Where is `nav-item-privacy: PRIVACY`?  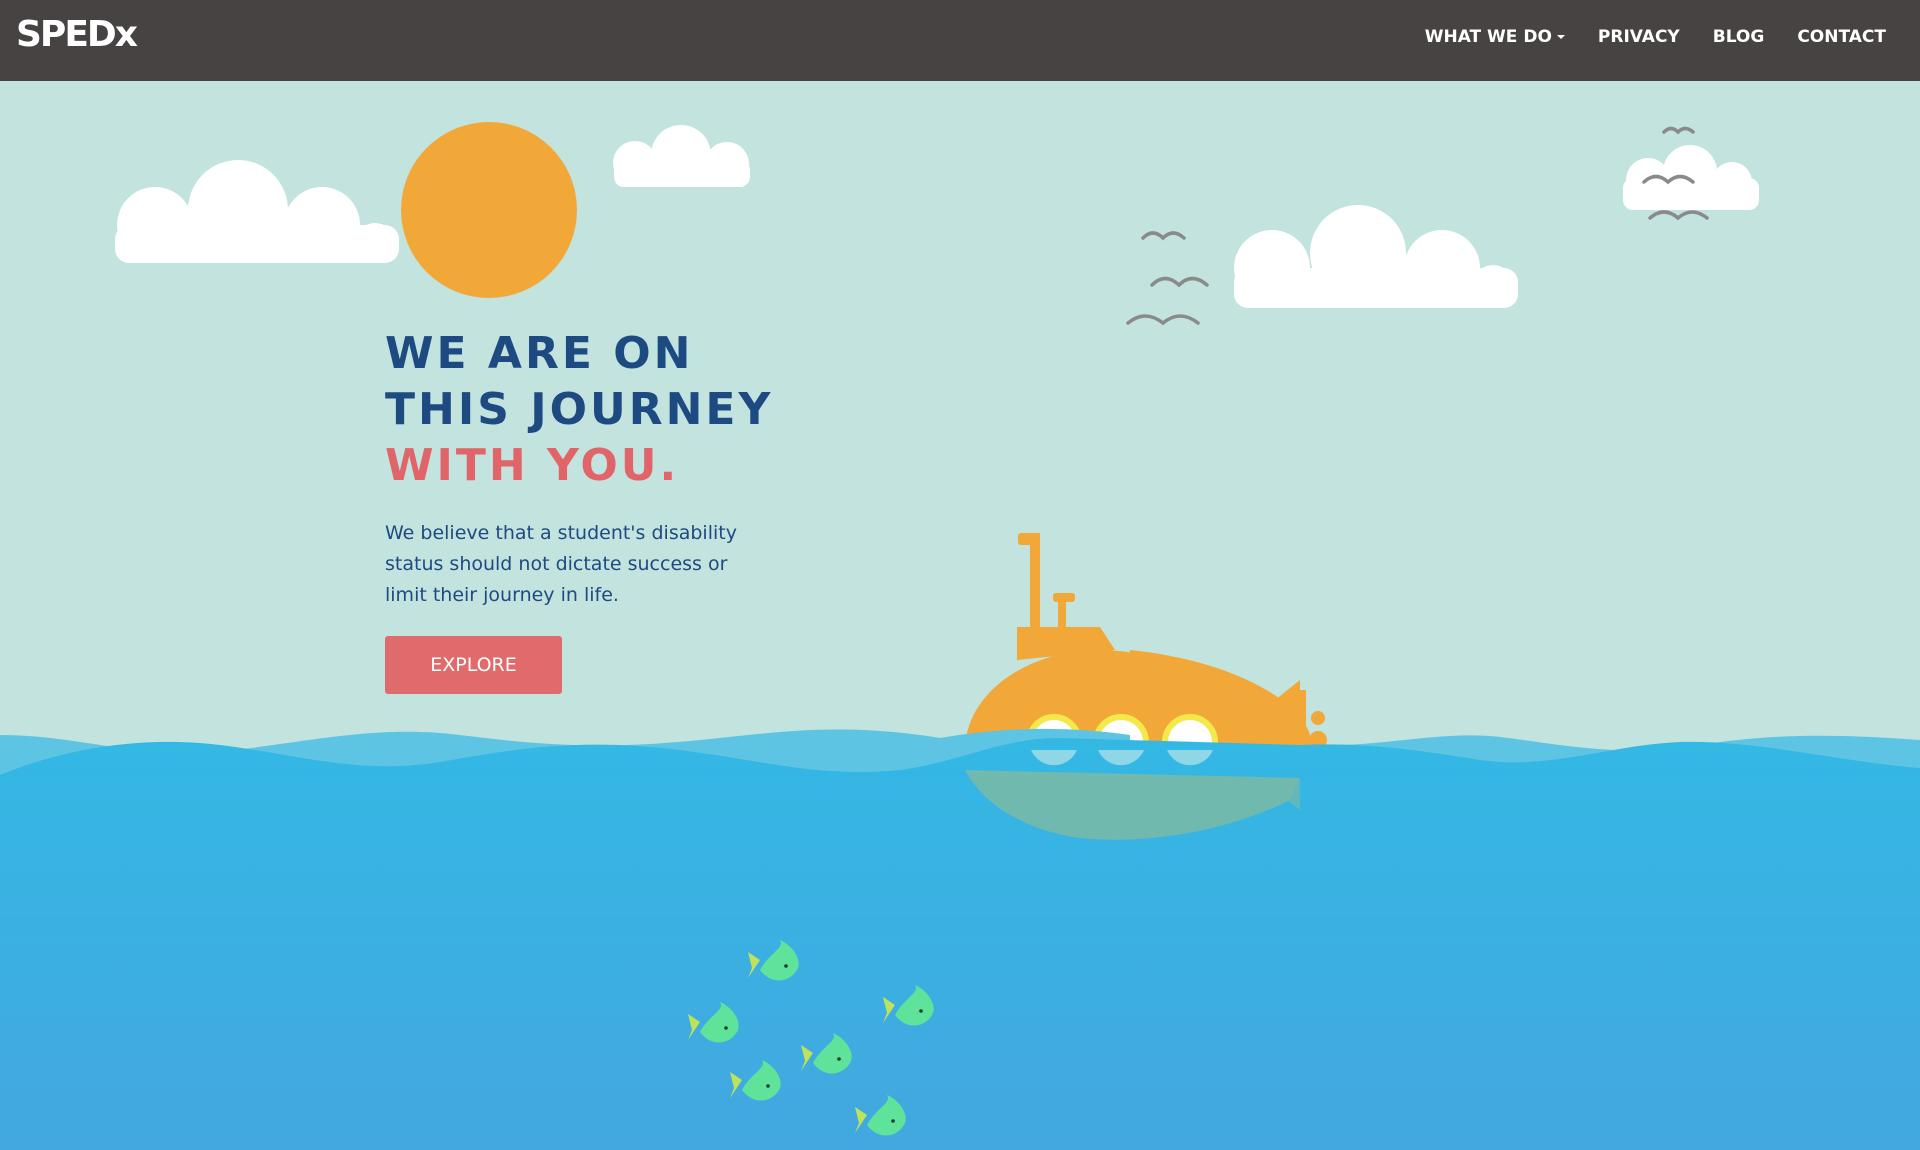 nav-item-privacy: PRIVACY is located at coordinates (1639, 37).